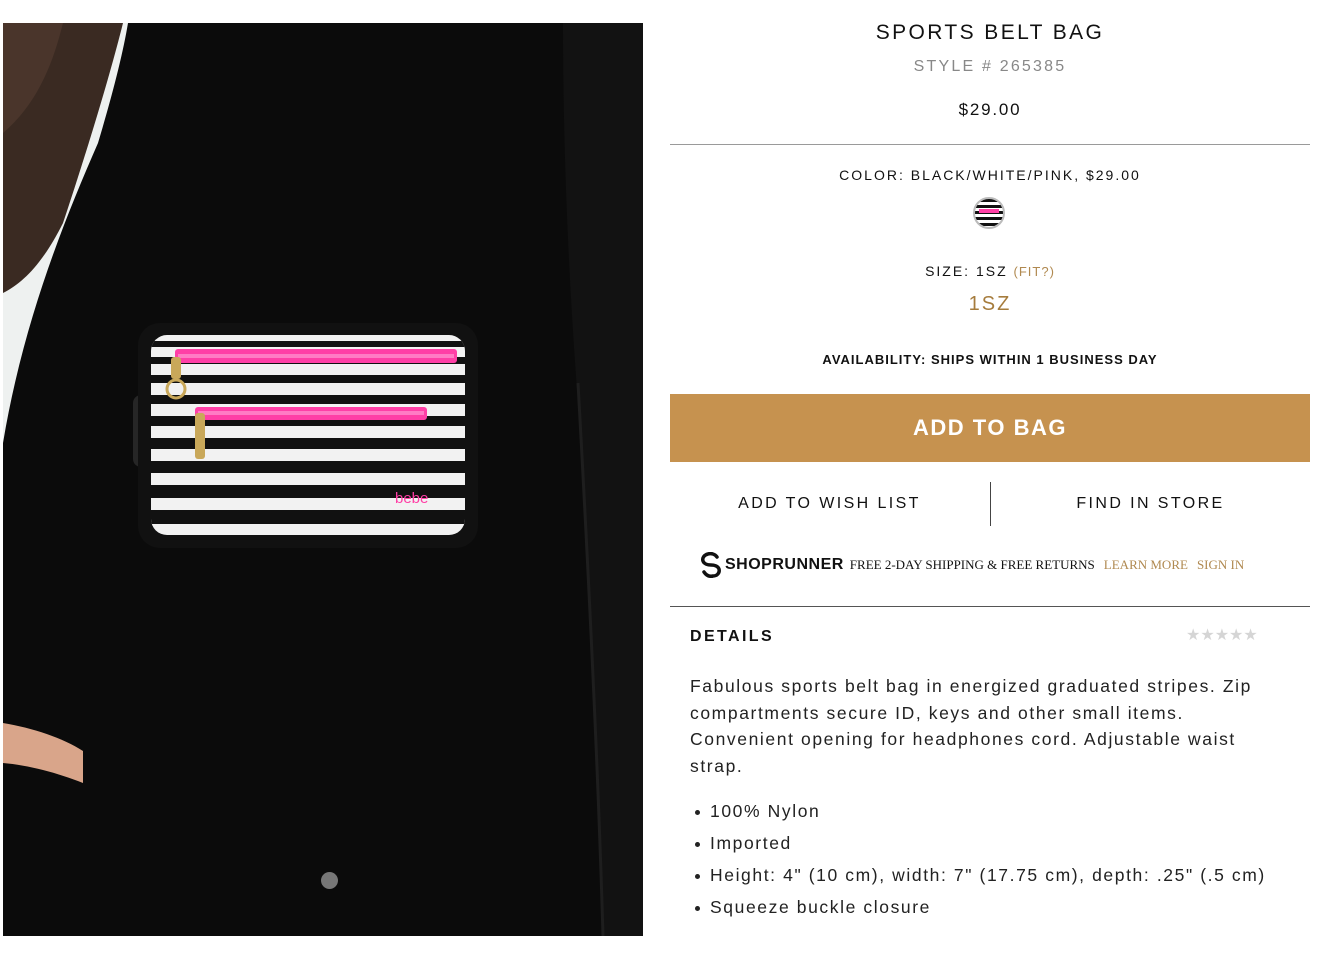 The width and height of the screenshot is (1342, 953). I want to click on style-number: STYLE # 265385, so click(990, 66).